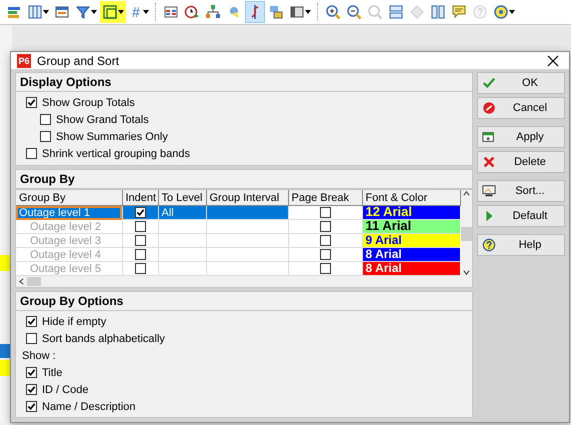 This screenshot has width=571, height=425. Describe the element at coordinates (521, 245) in the screenshot. I see `dialog-button: Help` at that location.